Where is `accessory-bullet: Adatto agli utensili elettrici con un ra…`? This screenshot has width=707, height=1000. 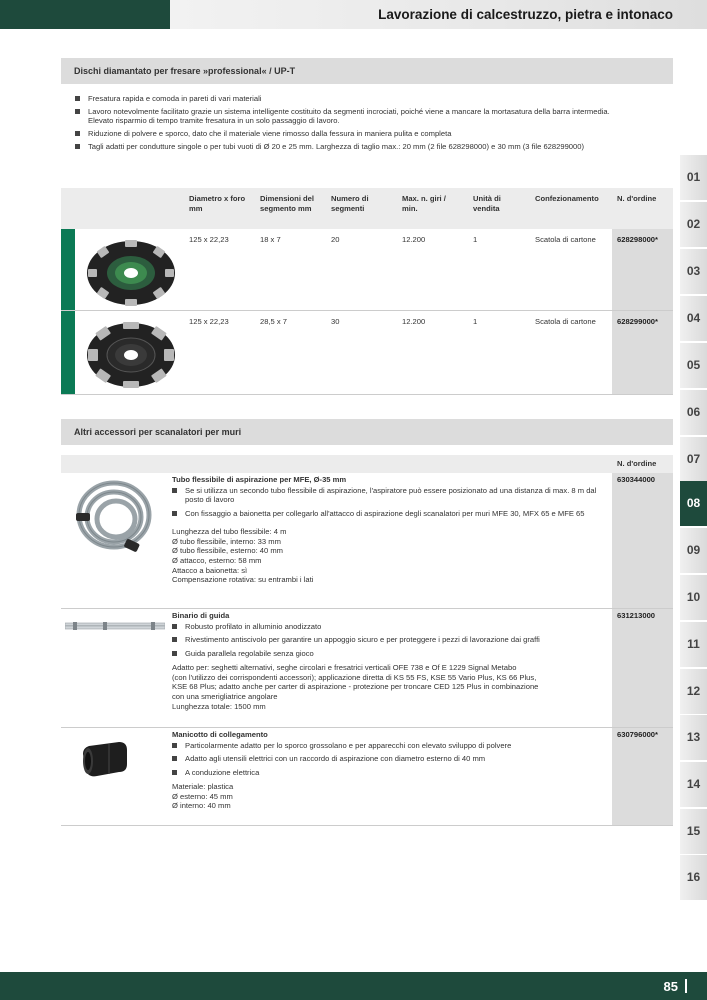 accessory-bullet: Adatto agli utensili elettrici con un ra… is located at coordinates (392, 759).